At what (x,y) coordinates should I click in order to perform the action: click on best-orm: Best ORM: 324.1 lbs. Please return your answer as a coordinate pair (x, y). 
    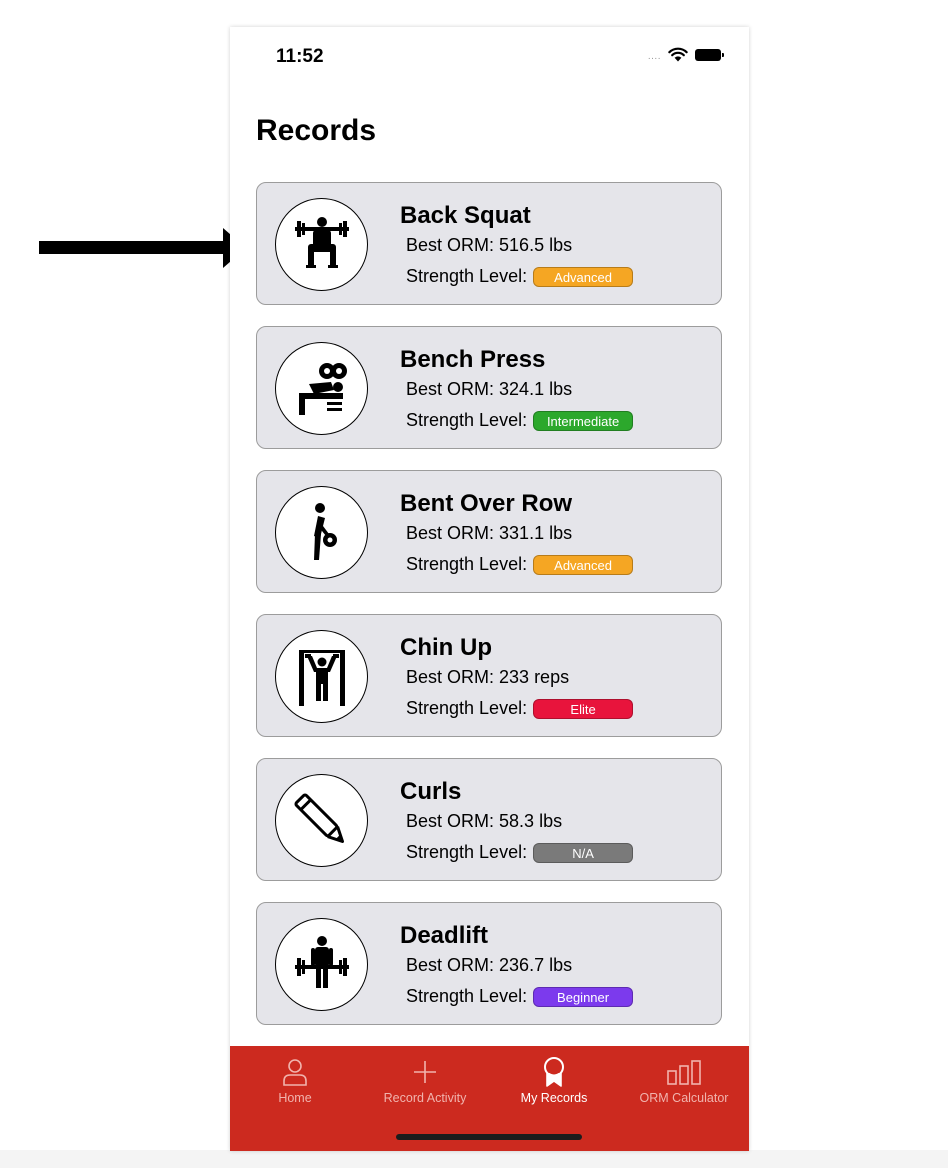
    Looking at the image, I should click on (489, 389).